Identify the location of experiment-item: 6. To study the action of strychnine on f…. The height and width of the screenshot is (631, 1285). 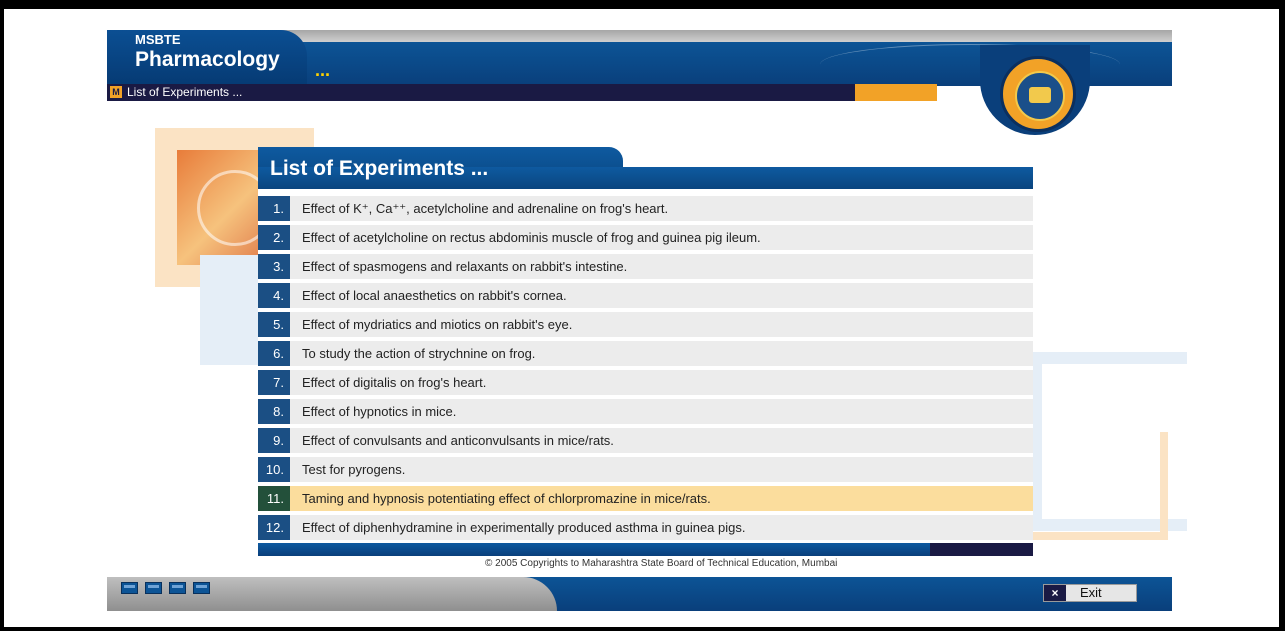
(645, 353).